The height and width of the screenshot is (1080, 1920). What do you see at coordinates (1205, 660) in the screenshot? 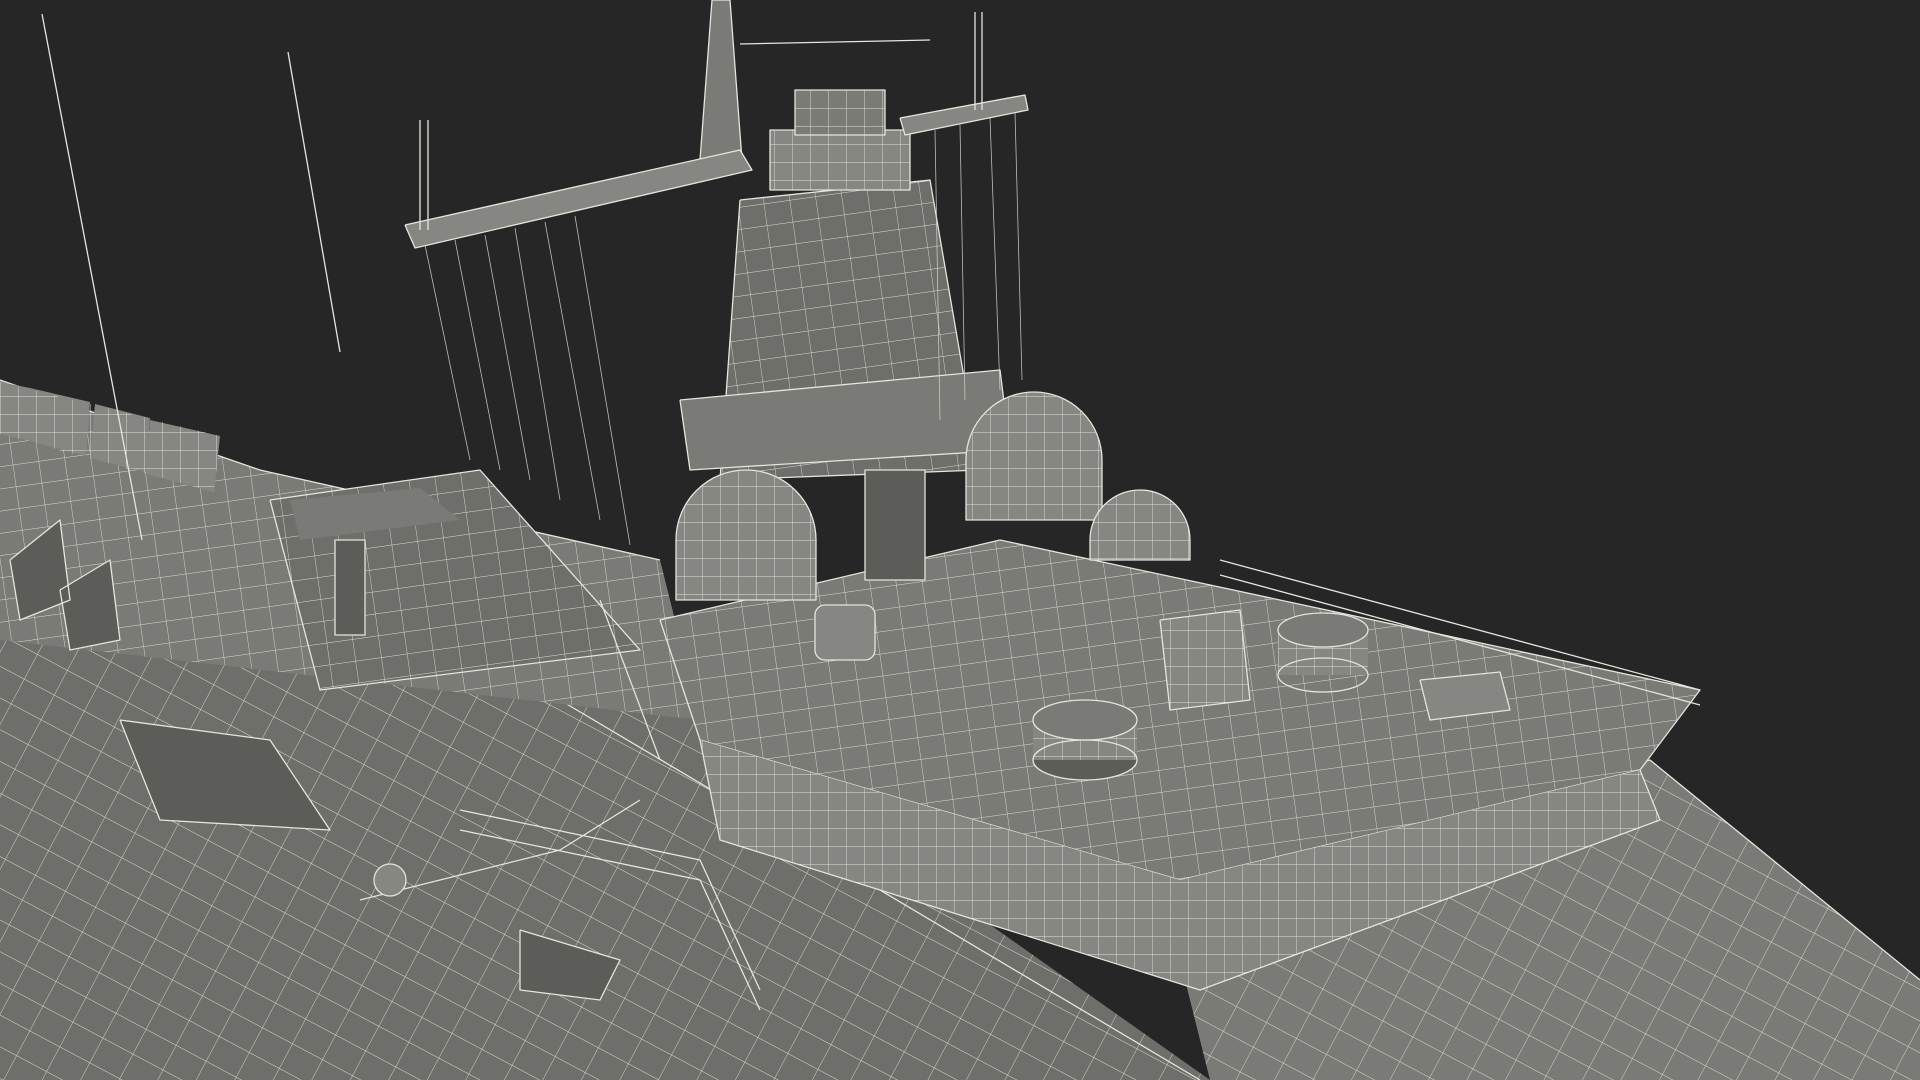
I see `deck-box` at bounding box center [1205, 660].